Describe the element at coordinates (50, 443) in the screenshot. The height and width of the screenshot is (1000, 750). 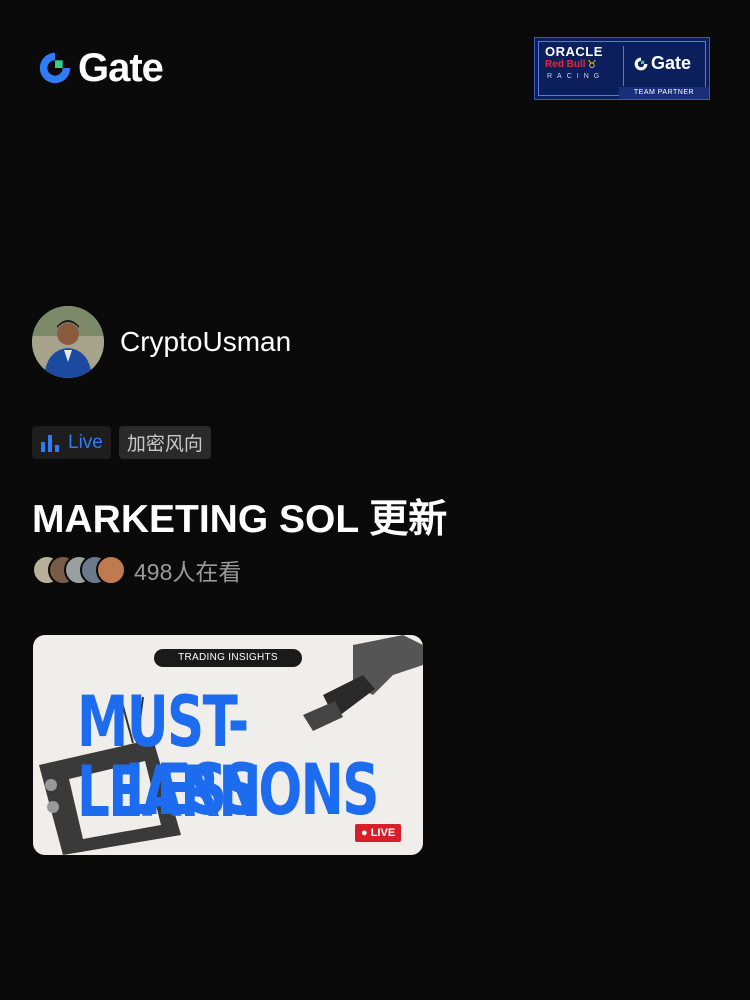
I see `bar-chart-icon` at that location.